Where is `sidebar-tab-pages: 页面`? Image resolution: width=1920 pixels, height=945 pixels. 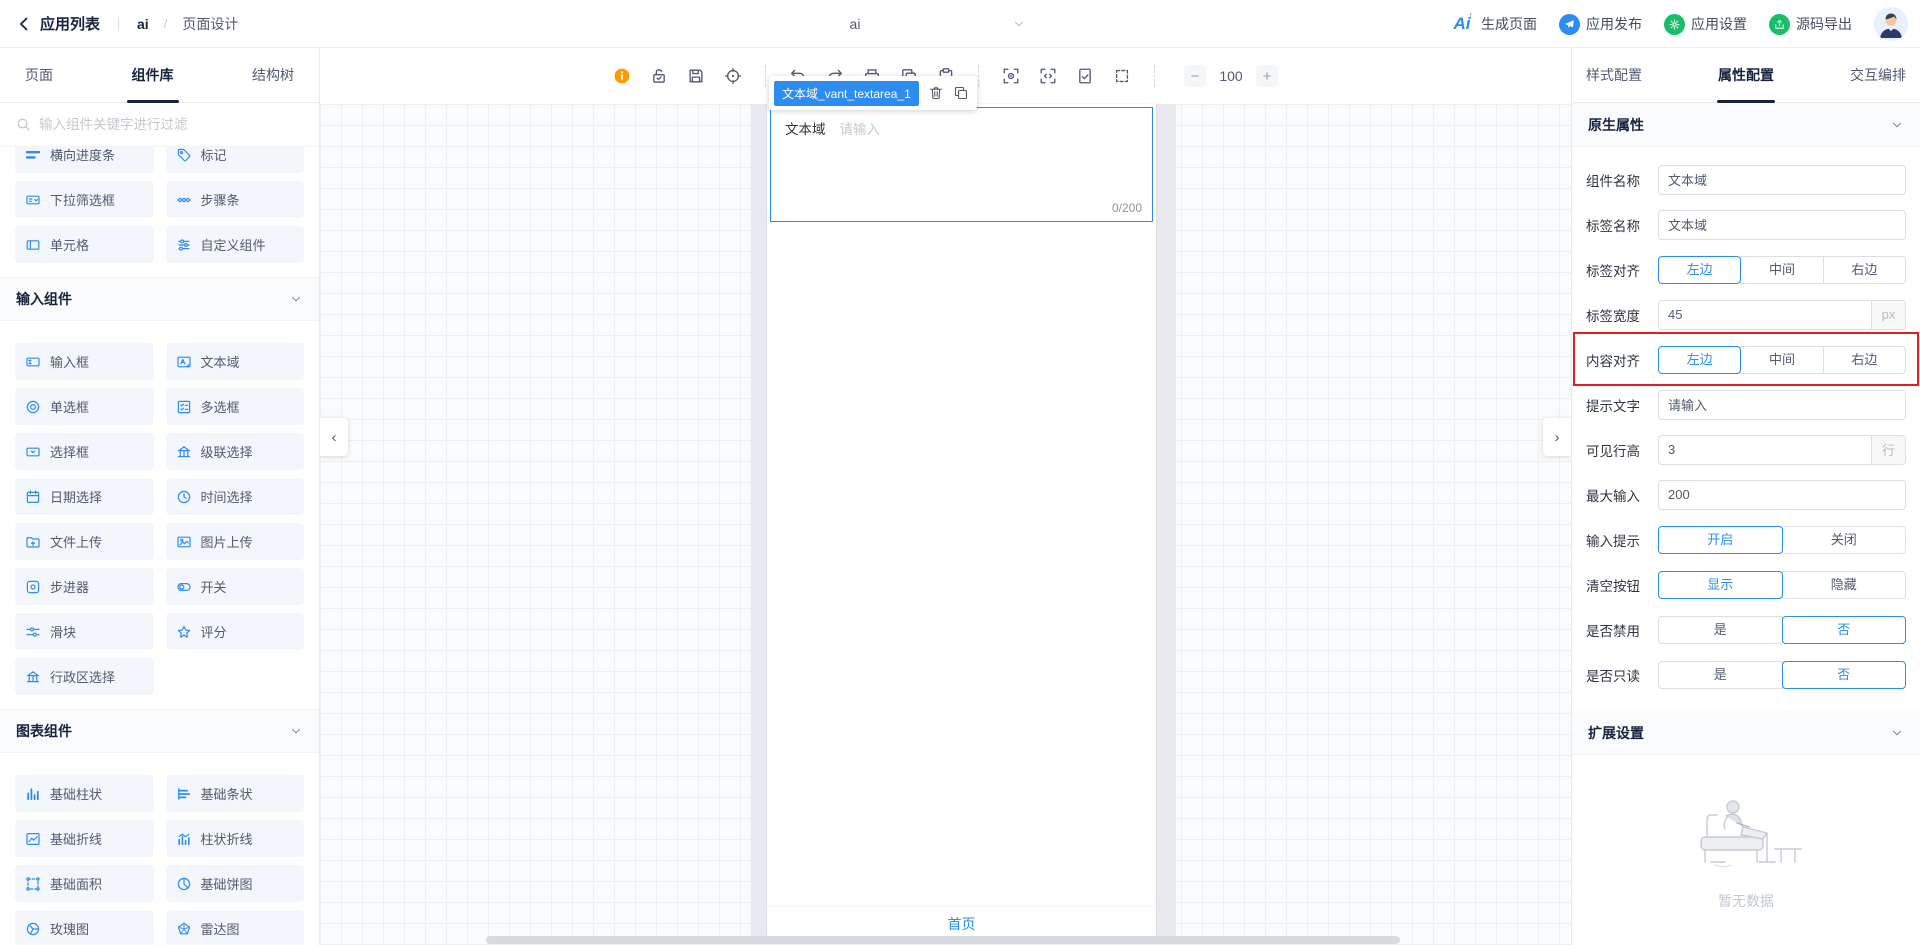
sidebar-tab-pages: 页面 is located at coordinates (39, 75).